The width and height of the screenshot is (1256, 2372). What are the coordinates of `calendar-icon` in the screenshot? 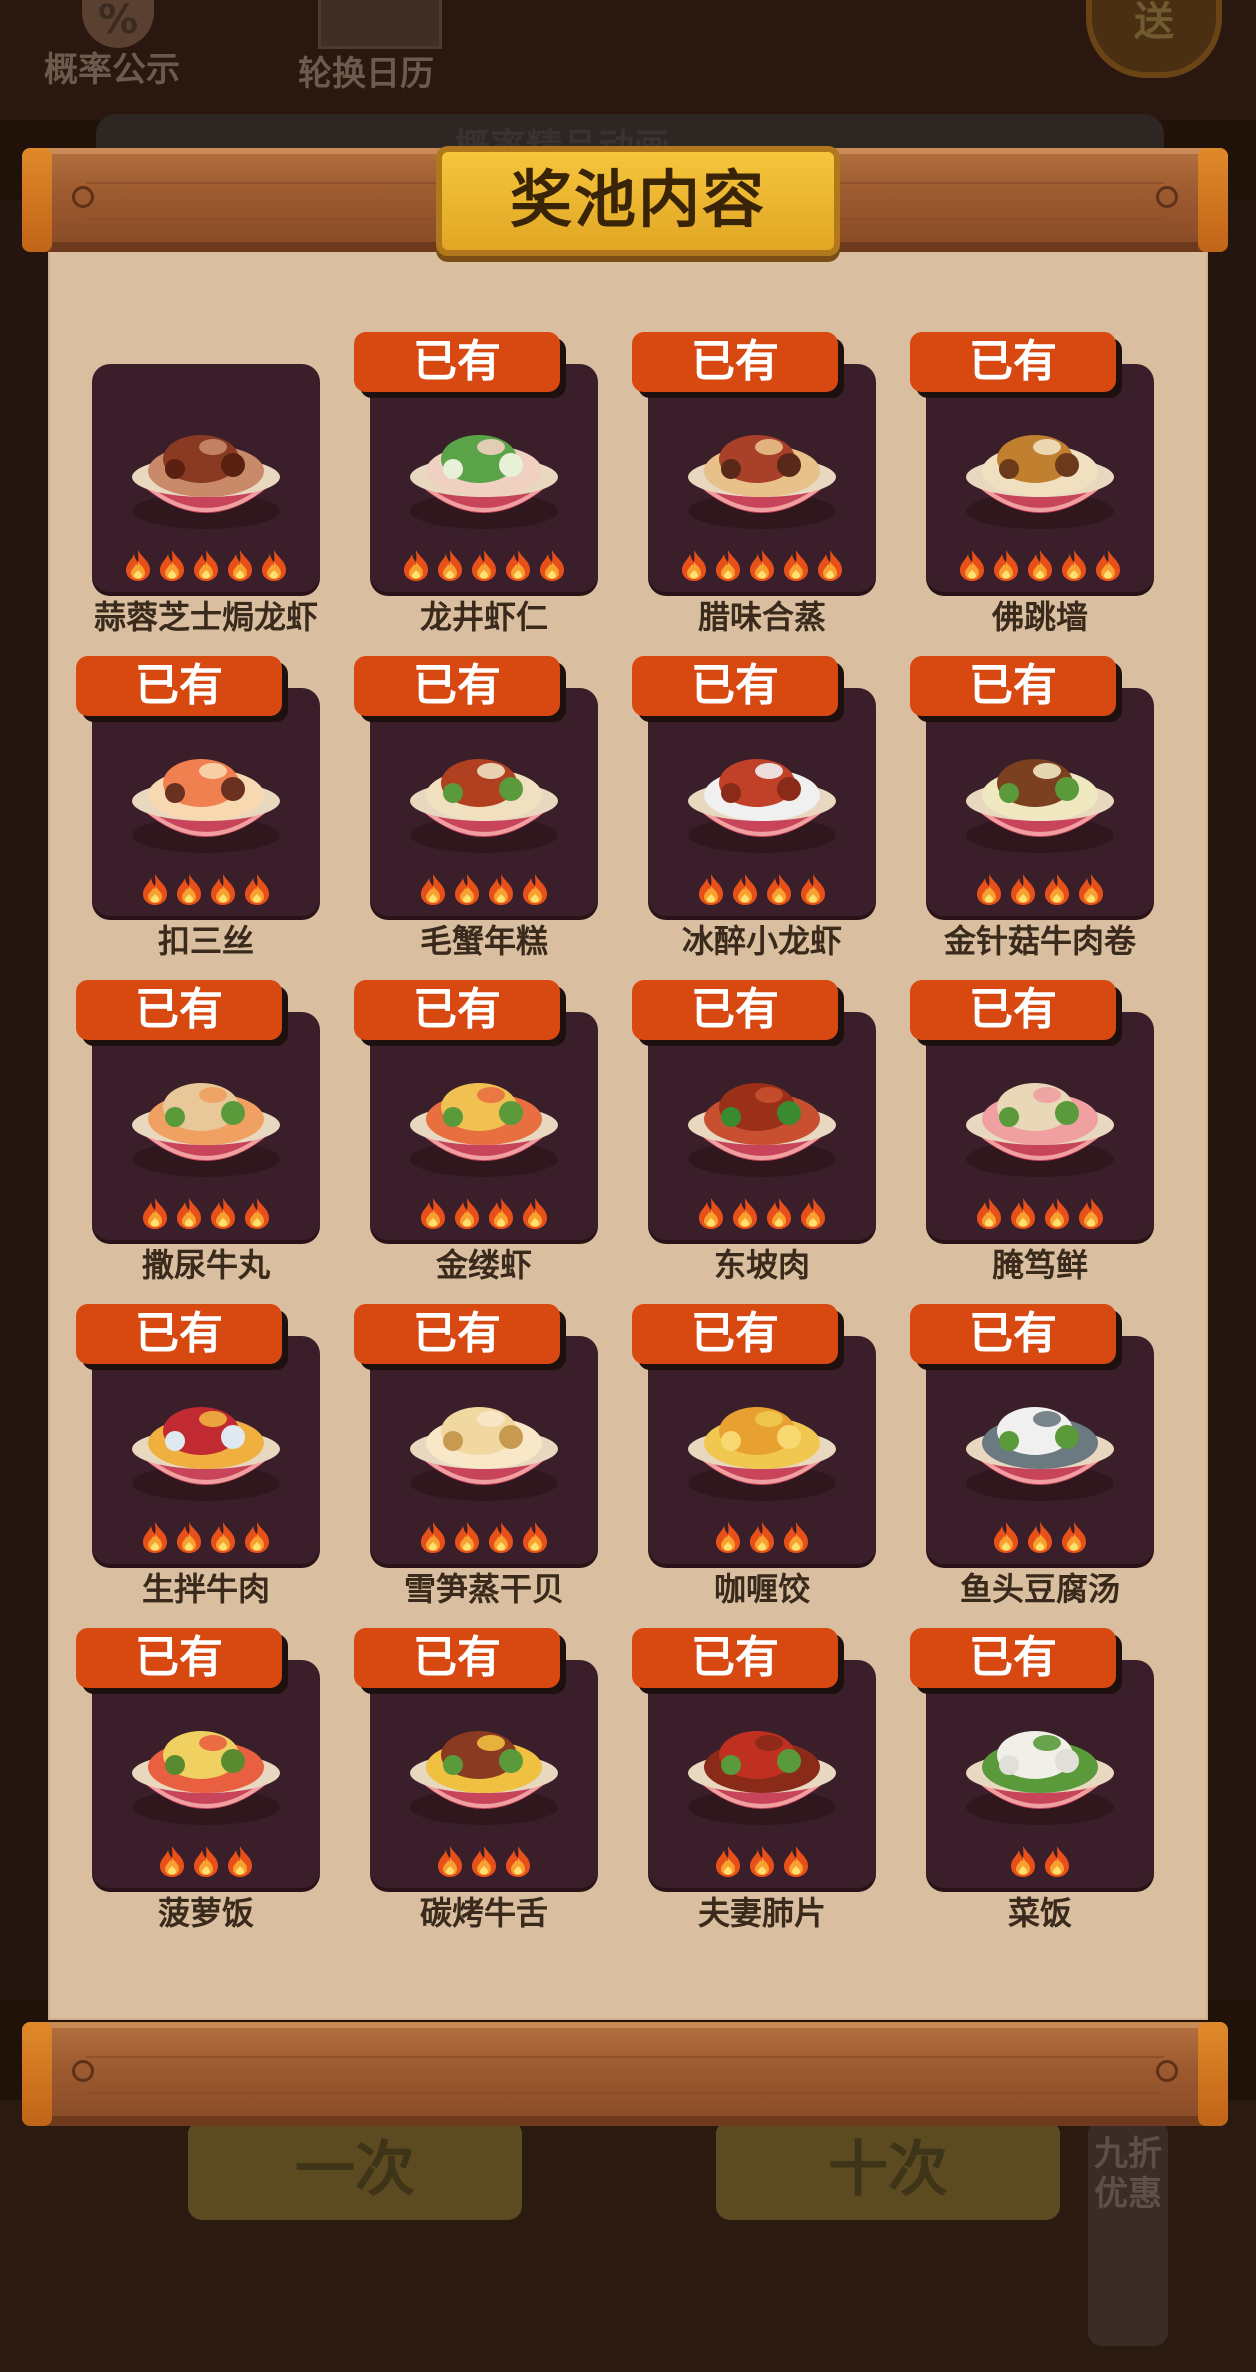 It's located at (380, 24).